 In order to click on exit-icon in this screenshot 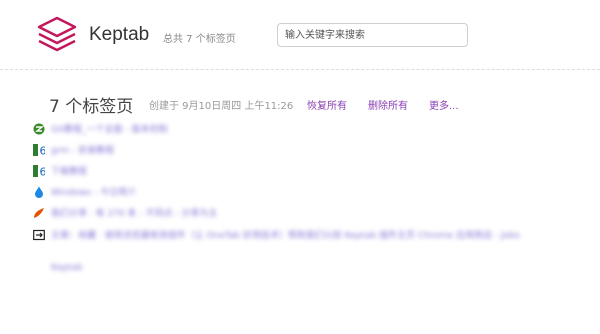, I will do `click(39, 235)`.